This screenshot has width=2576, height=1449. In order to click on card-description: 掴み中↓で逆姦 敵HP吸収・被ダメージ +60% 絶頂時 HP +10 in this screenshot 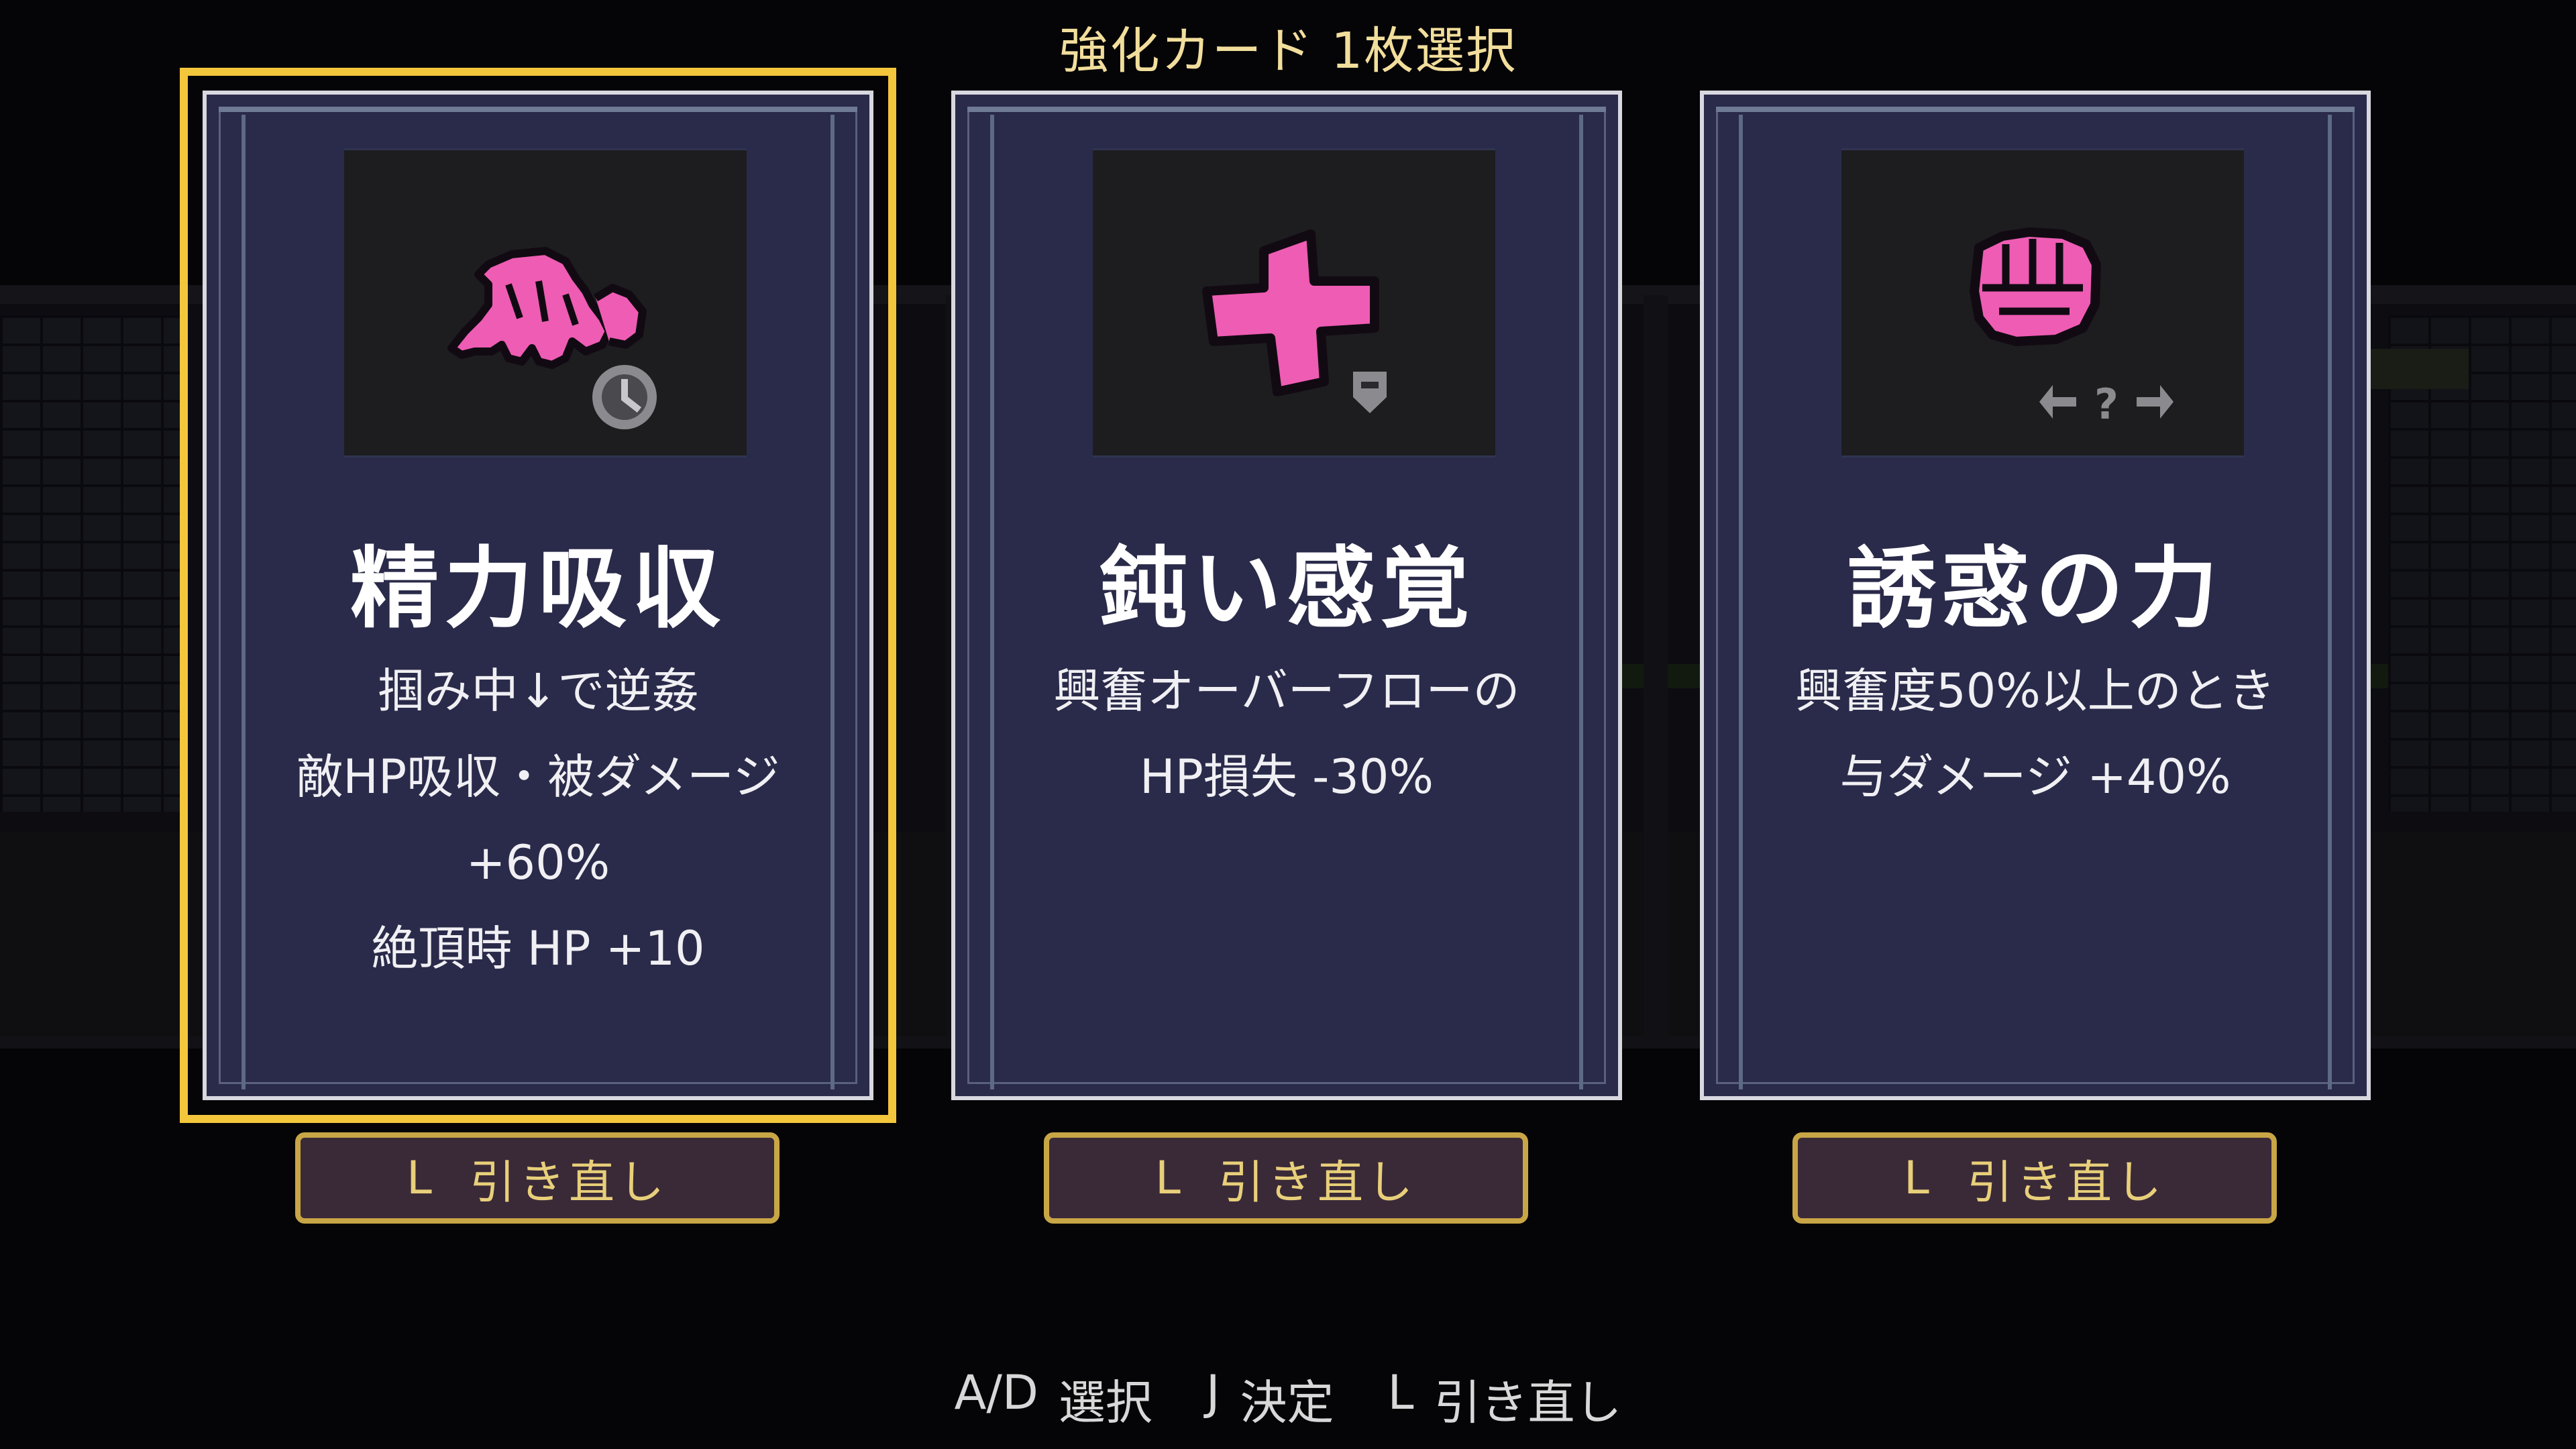, I will do `click(538, 819)`.